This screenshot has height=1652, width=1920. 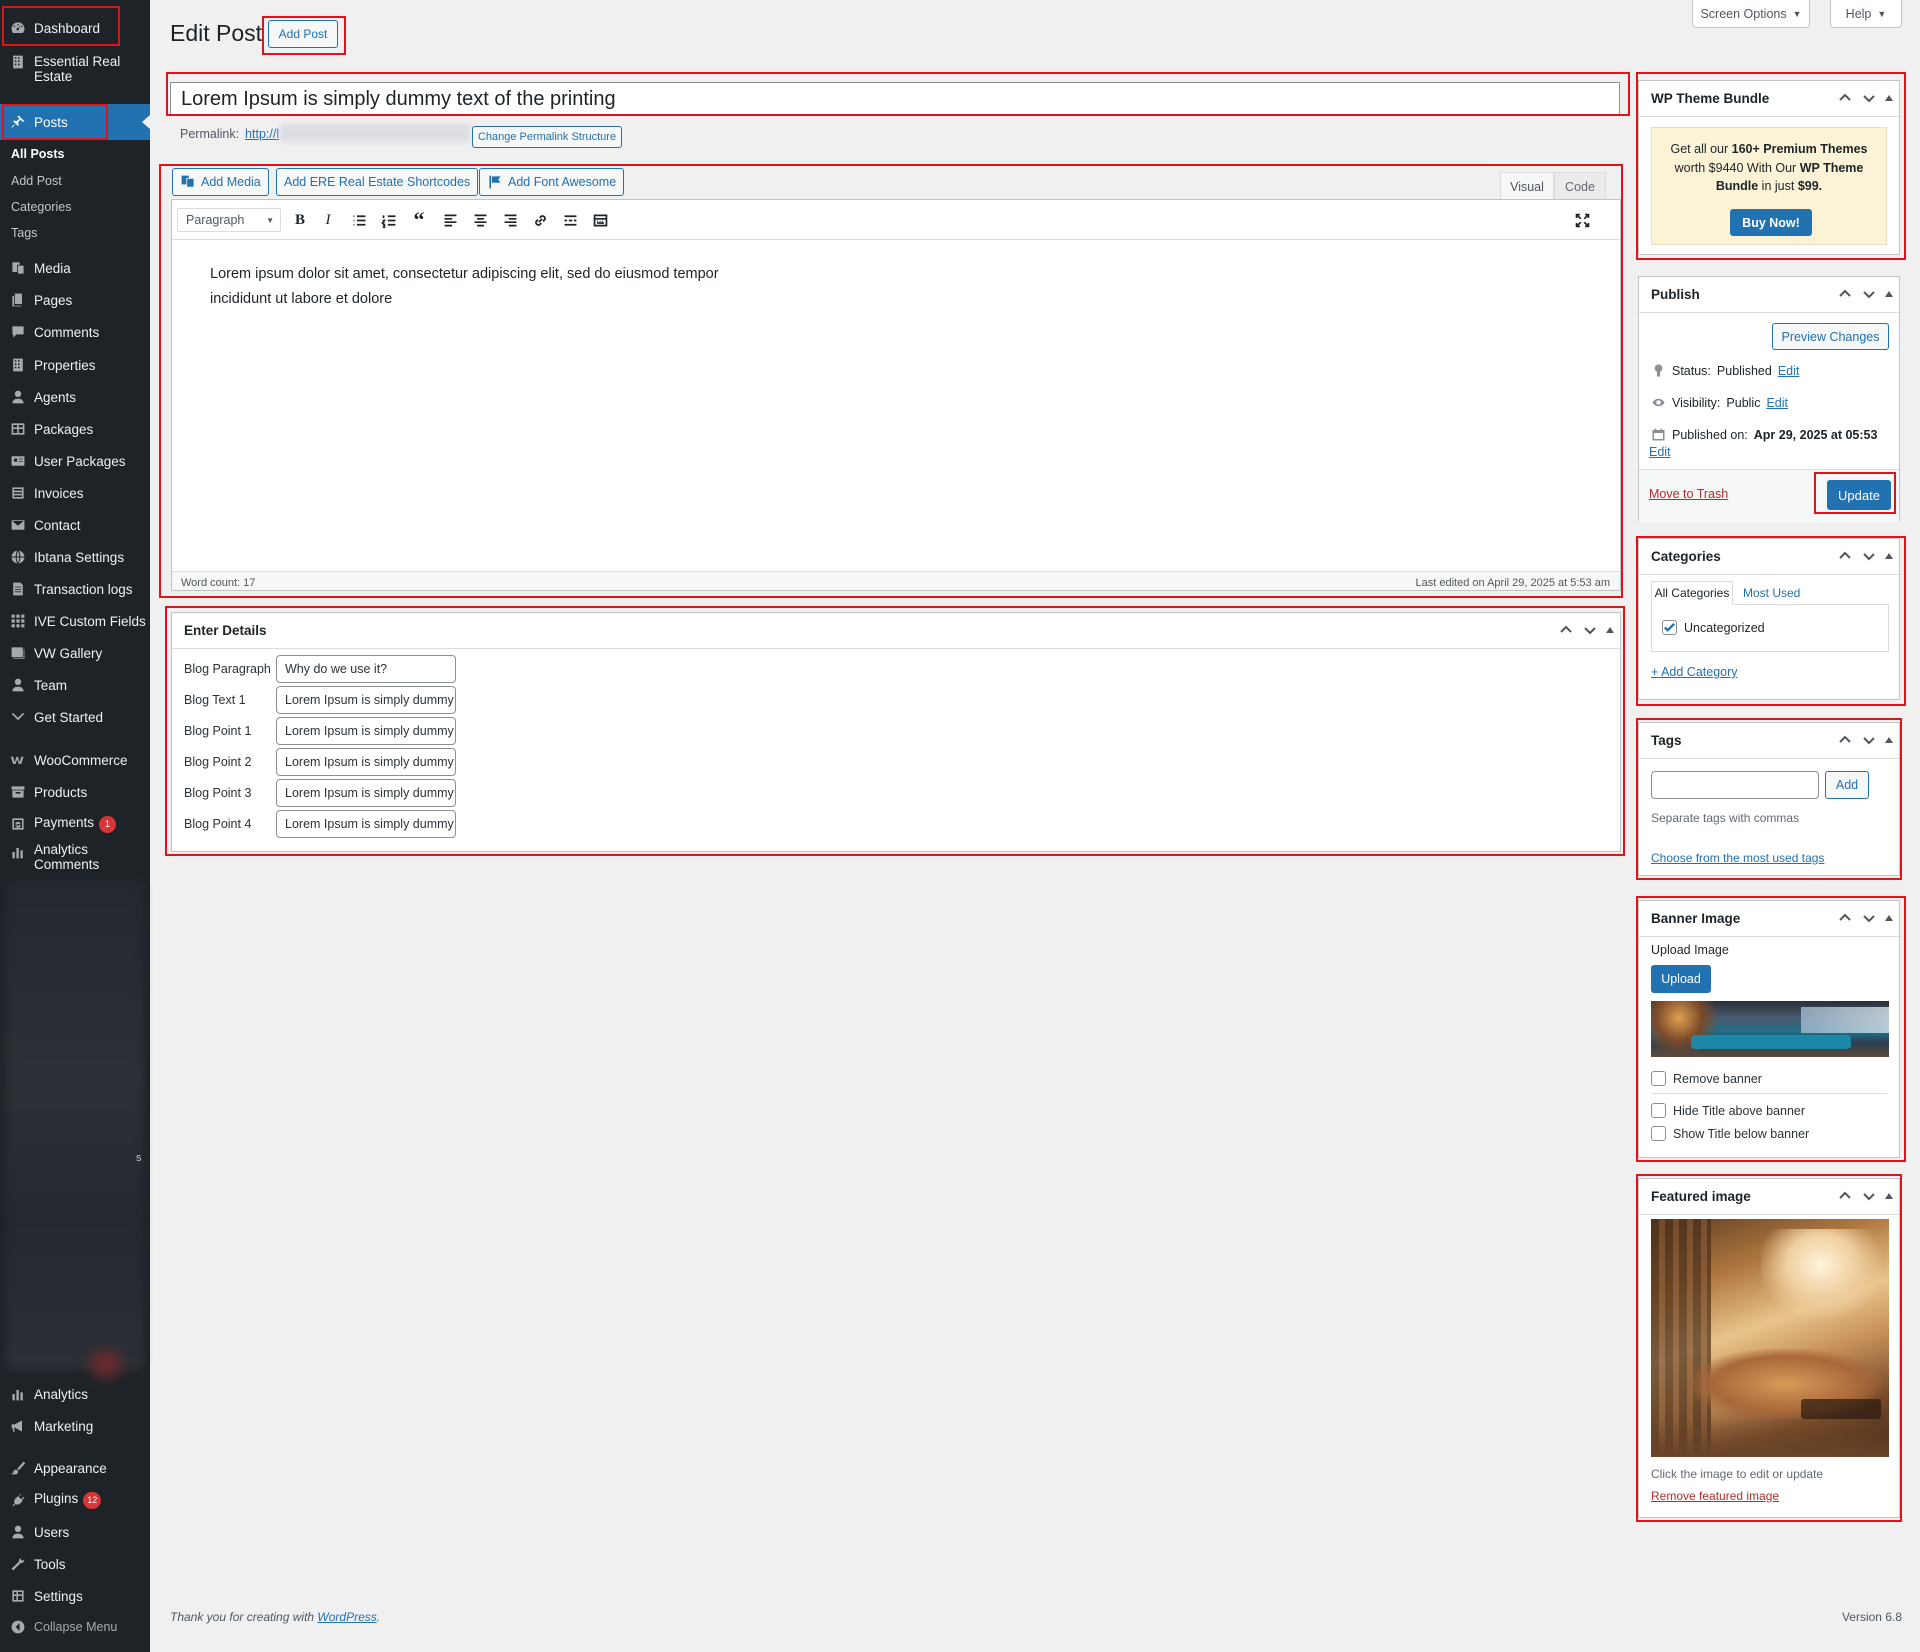 What do you see at coordinates (75, 653) in the screenshot?
I see `sidebar-item-vw-gallery: VW Gallery` at bounding box center [75, 653].